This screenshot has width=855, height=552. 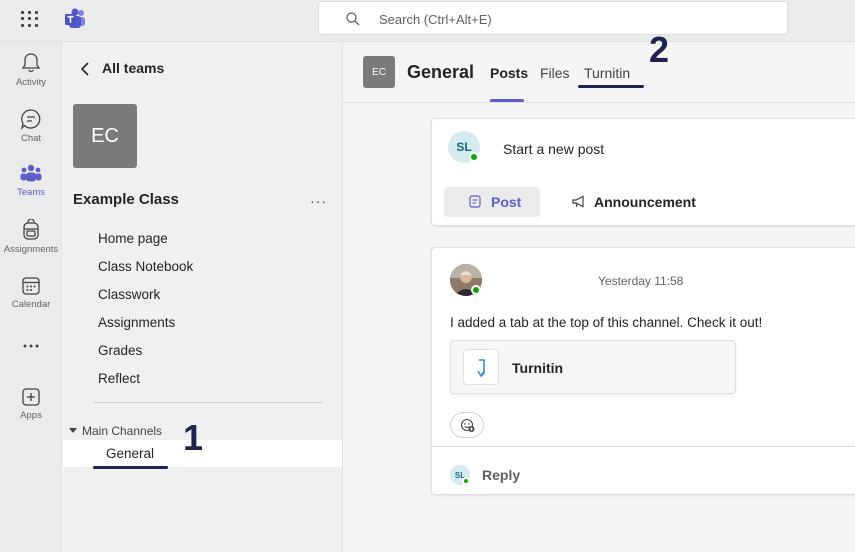 I want to click on rail-item-label: Assignments, so click(x=31, y=249).